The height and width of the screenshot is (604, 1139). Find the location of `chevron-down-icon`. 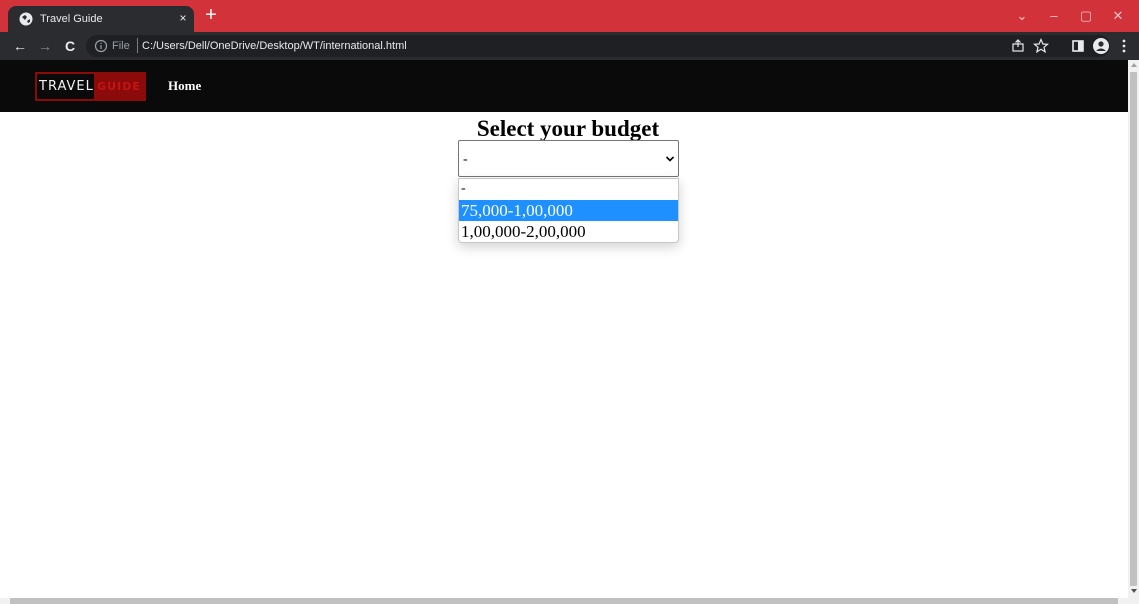

chevron-down-icon is located at coordinates (670, 159).